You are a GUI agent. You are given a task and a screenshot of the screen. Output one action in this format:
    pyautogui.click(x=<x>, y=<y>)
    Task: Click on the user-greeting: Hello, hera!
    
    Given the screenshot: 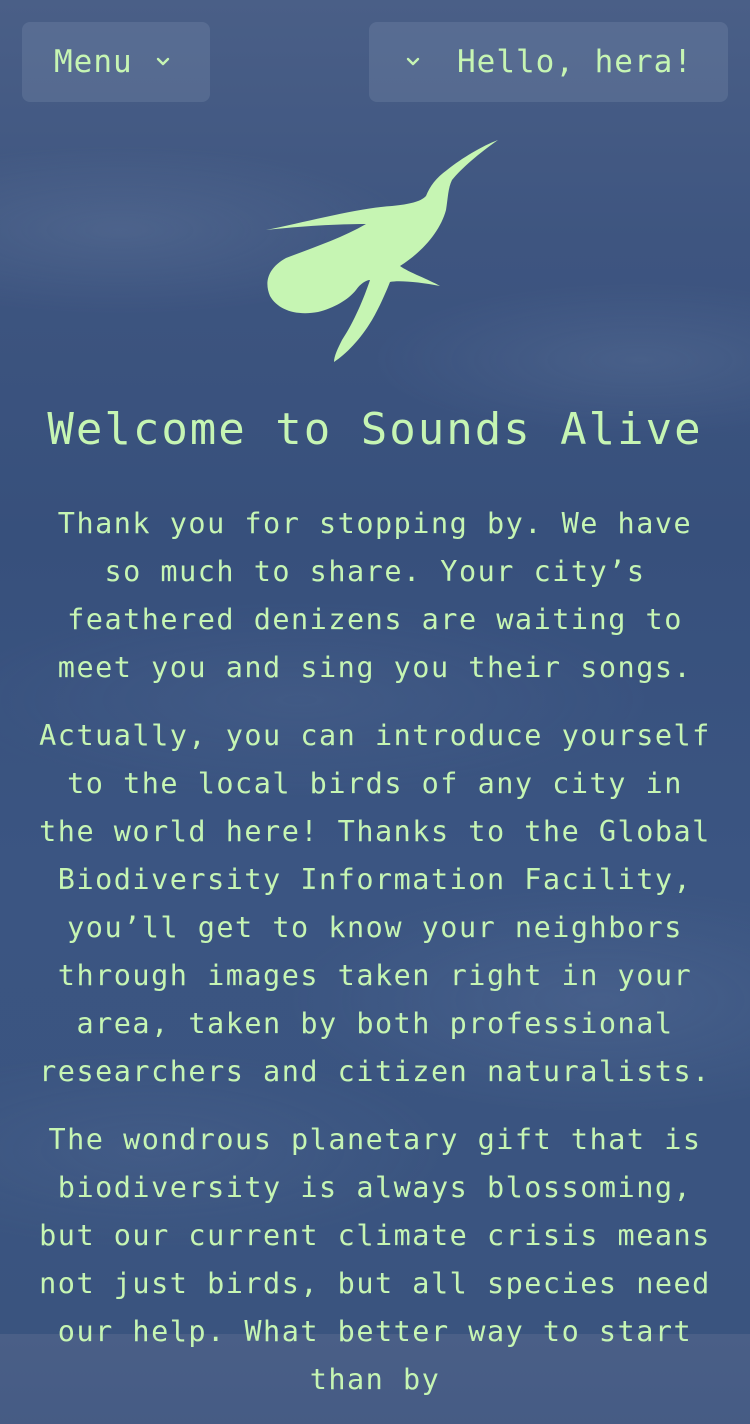 What is the action you would take?
    pyautogui.click(x=575, y=62)
    